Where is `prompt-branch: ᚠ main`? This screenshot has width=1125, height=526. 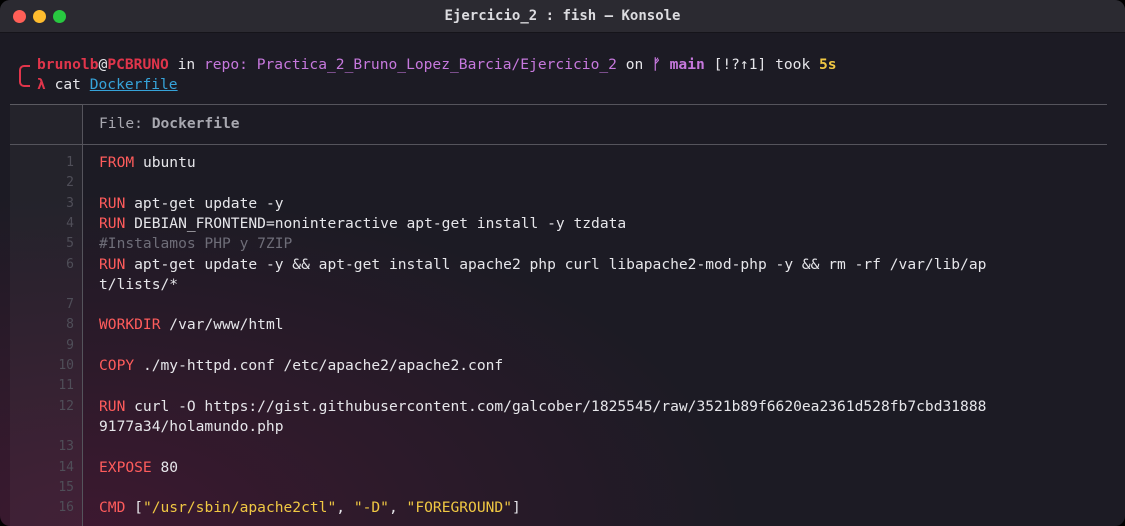
prompt-branch: ᚠ main is located at coordinates (678, 64).